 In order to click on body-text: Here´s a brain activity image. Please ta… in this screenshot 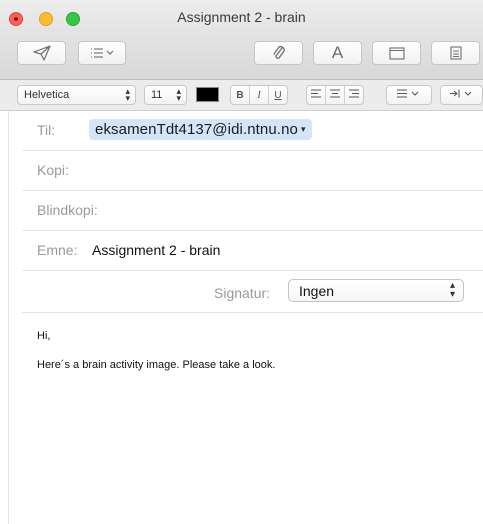, I will do `click(156, 365)`.